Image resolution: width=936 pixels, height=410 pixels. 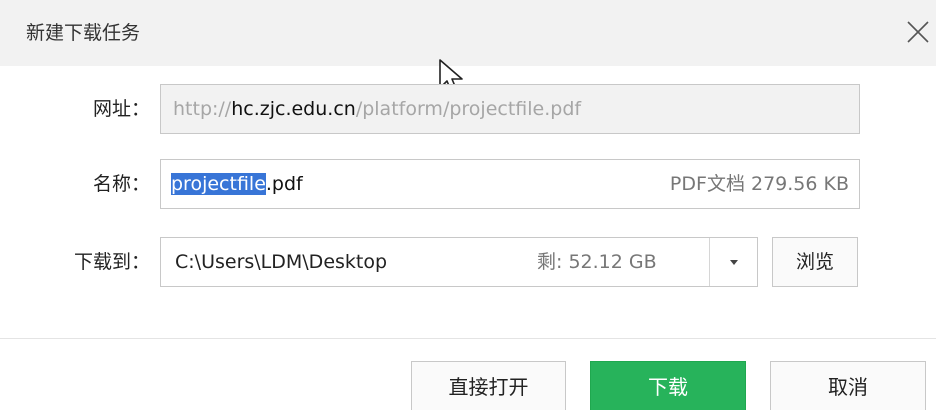 What do you see at coordinates (218, 184) in the screenshot?
I see `filename-selected-text: projectfile` at bounding box center [218, 184].